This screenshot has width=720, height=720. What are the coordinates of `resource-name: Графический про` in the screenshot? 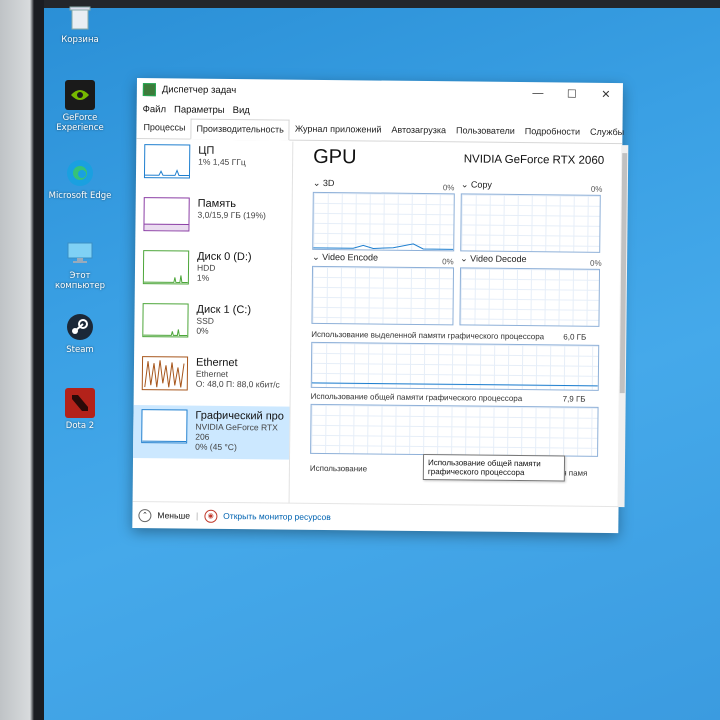 It's located at (239, 416).